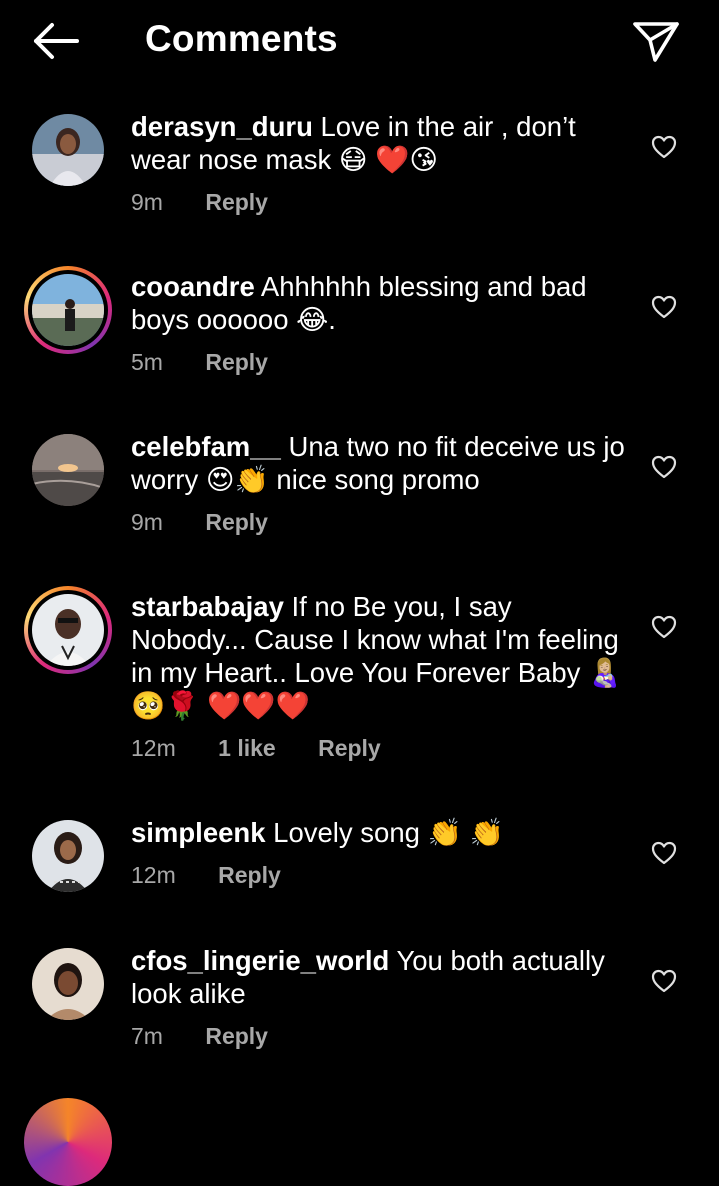  Describe the element at coordinates (147, 362) in the screenshot. I see `comment-time: 5m` at that location.